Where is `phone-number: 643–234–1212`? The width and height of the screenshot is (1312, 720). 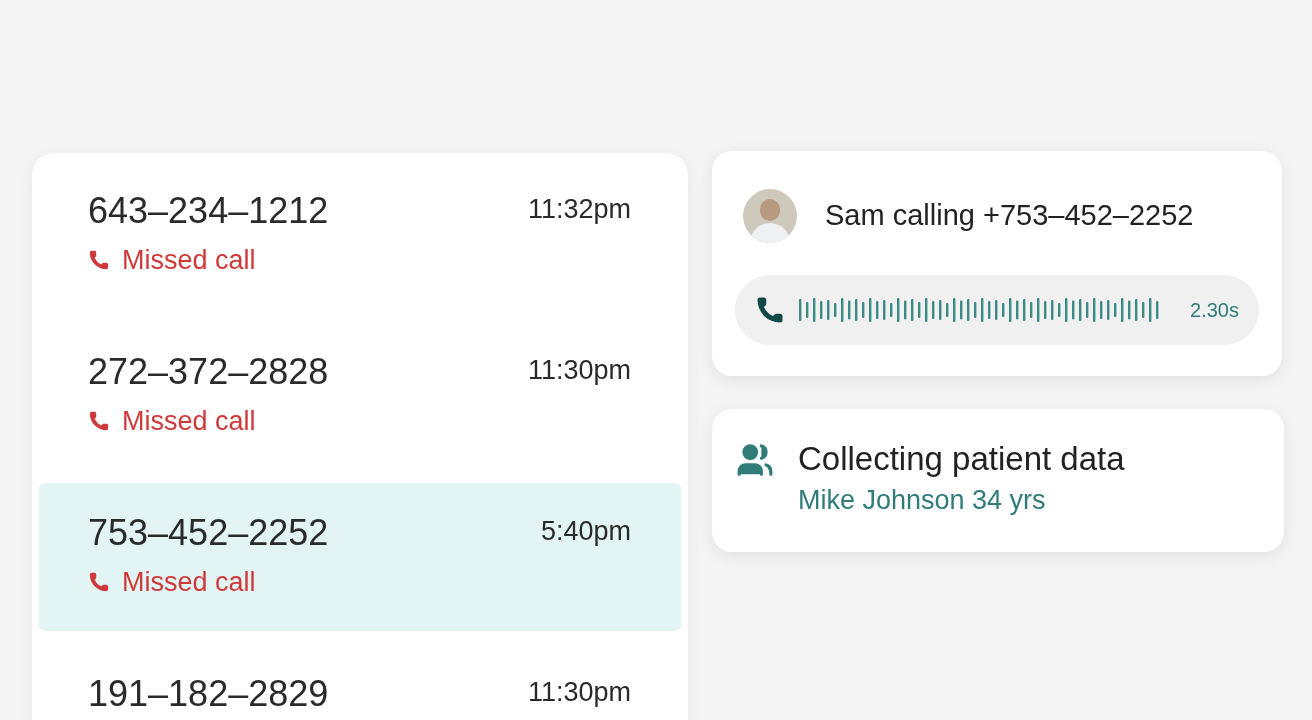
phone-number: 643–234–1212 is located at coordinates (208, 211).